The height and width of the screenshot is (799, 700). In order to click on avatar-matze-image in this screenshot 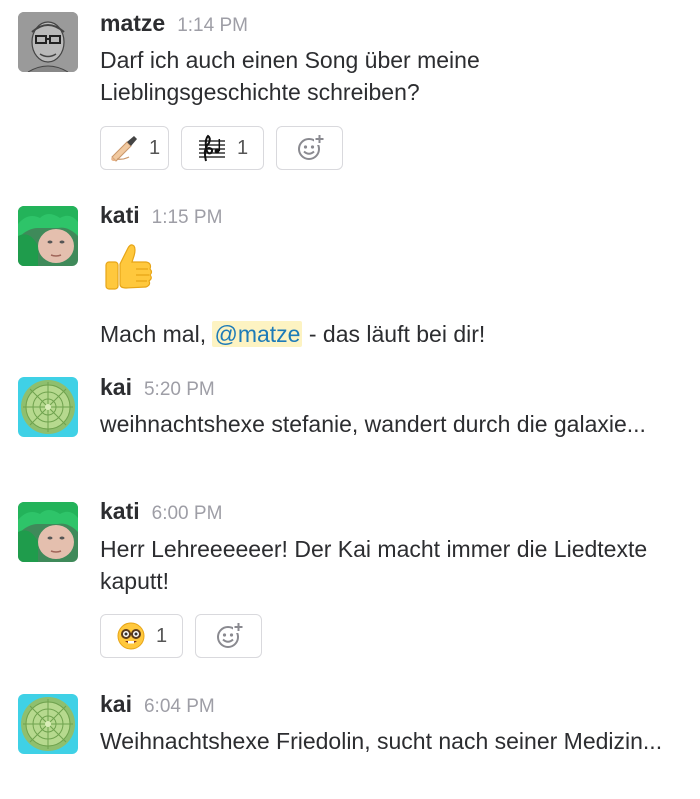, I will do `click(48, 42)`.